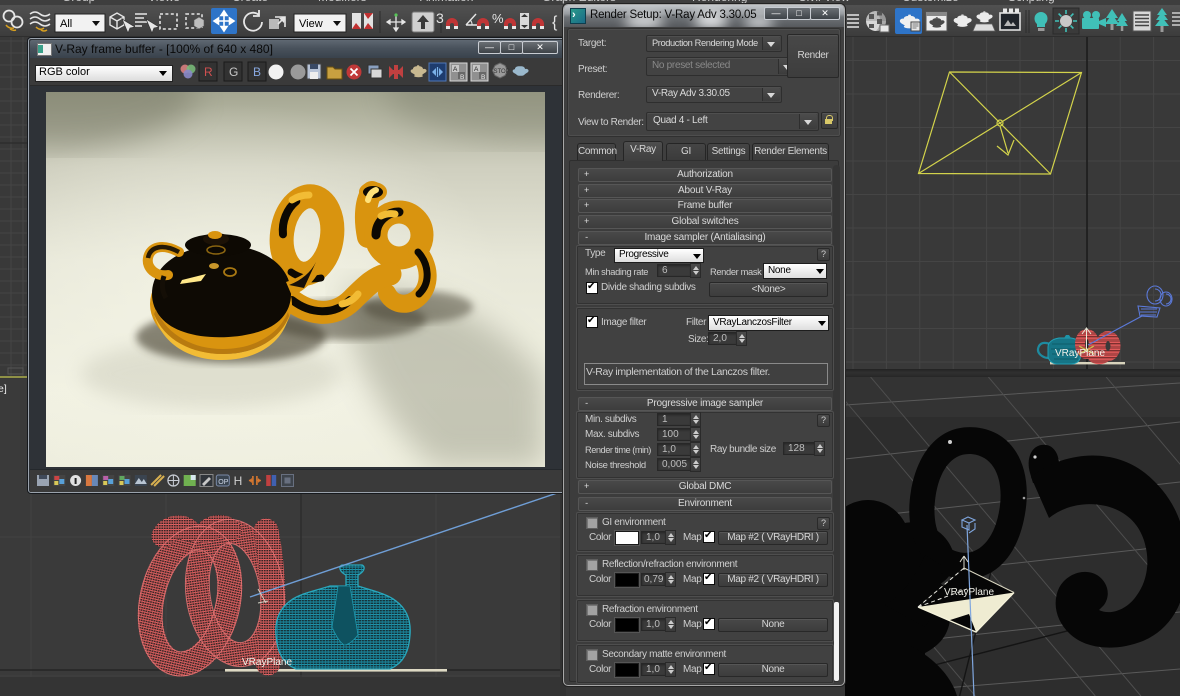  I want to click on svg-text: View, so click(311, 24).